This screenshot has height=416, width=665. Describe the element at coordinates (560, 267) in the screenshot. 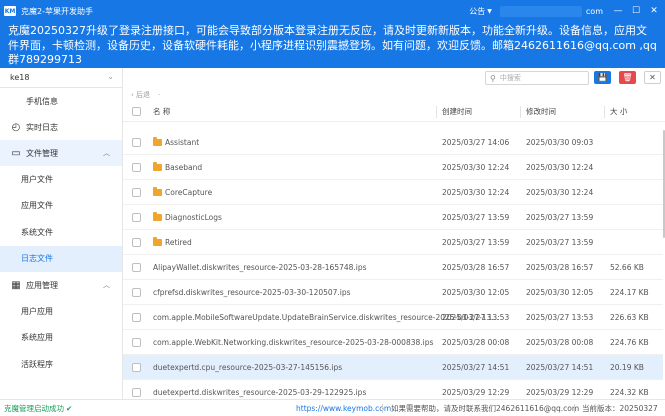

I see `modified-time: 2025/03/28 16:57` at that location.